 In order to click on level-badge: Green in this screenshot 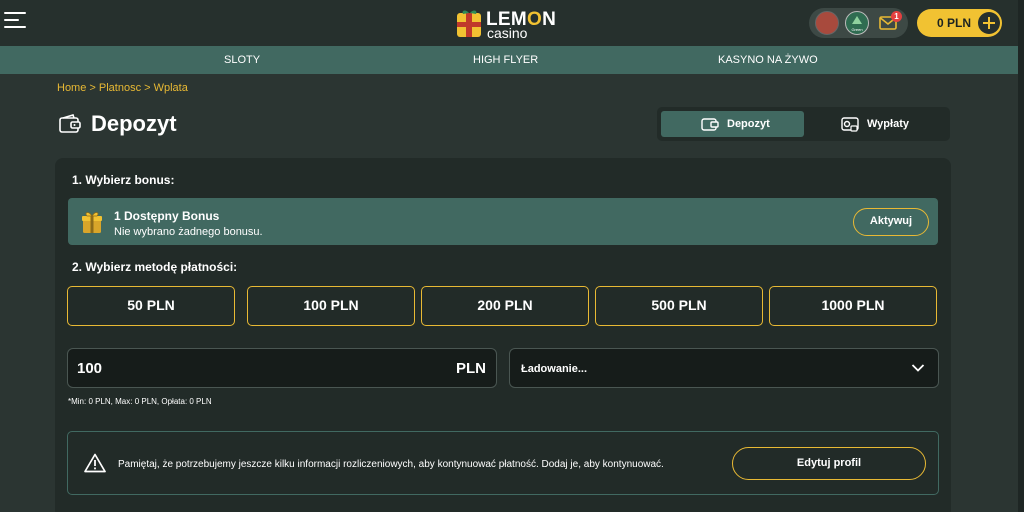, I will do `click(857, 23)`.